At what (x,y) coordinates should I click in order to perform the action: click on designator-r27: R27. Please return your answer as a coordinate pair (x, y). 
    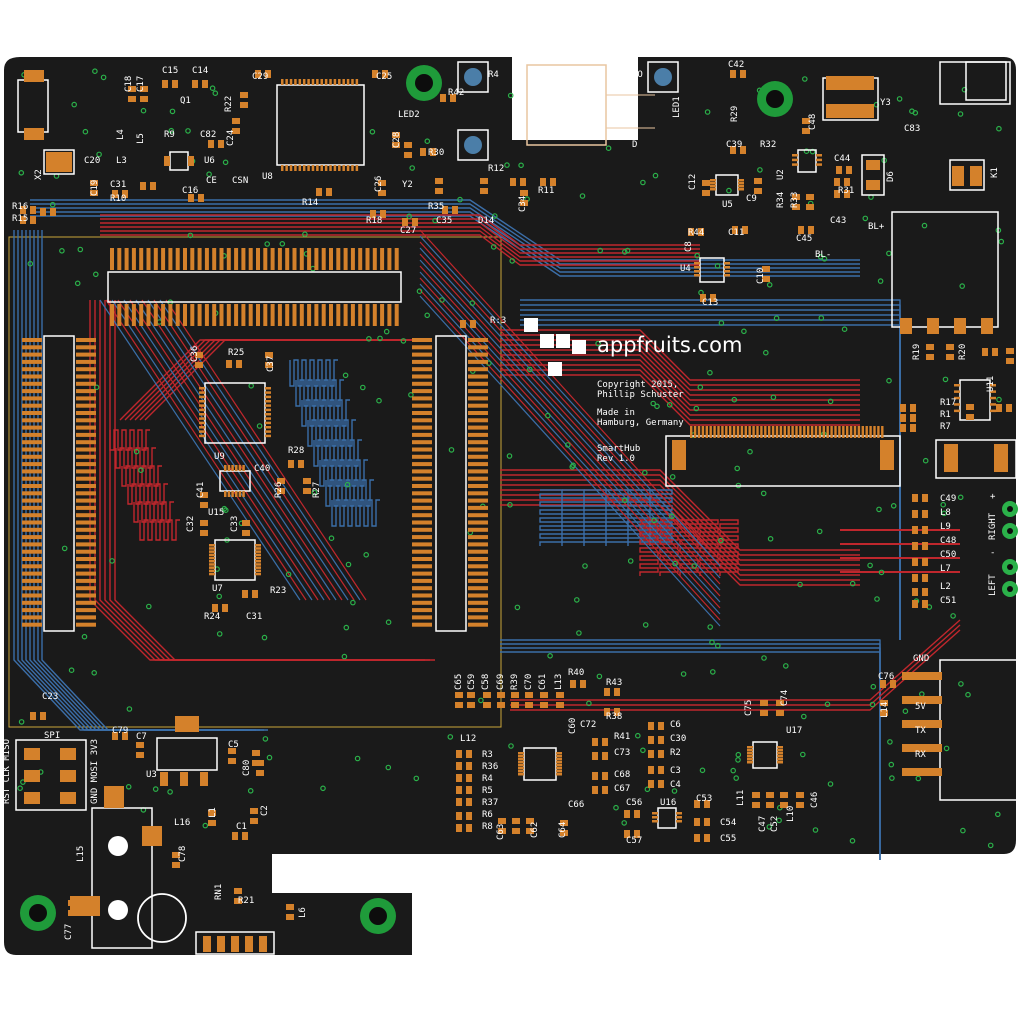
    Looking at the image, I should click on (317, 489).